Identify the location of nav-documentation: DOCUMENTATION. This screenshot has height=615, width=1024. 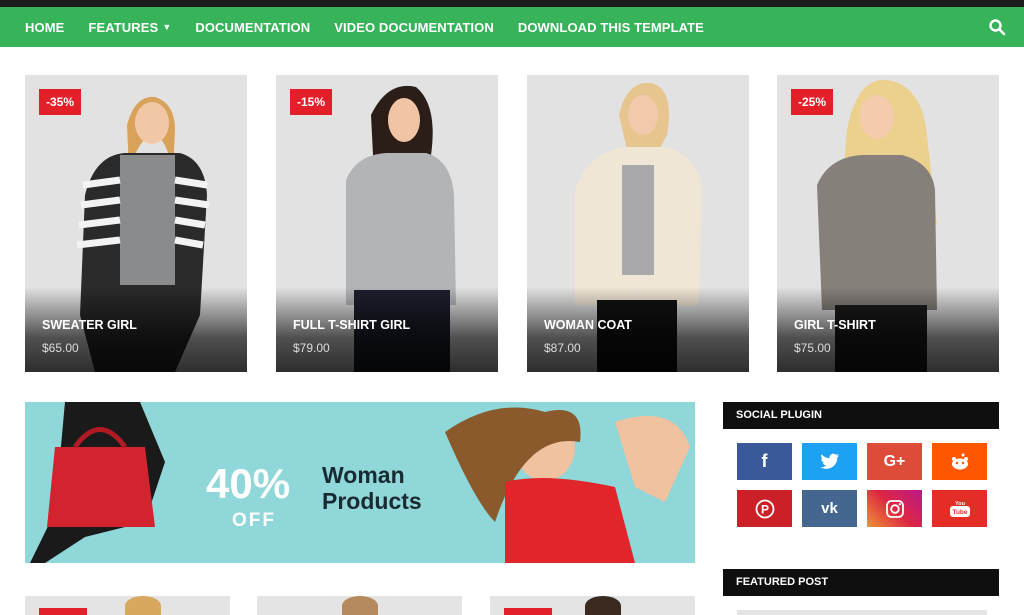
(252, 27).